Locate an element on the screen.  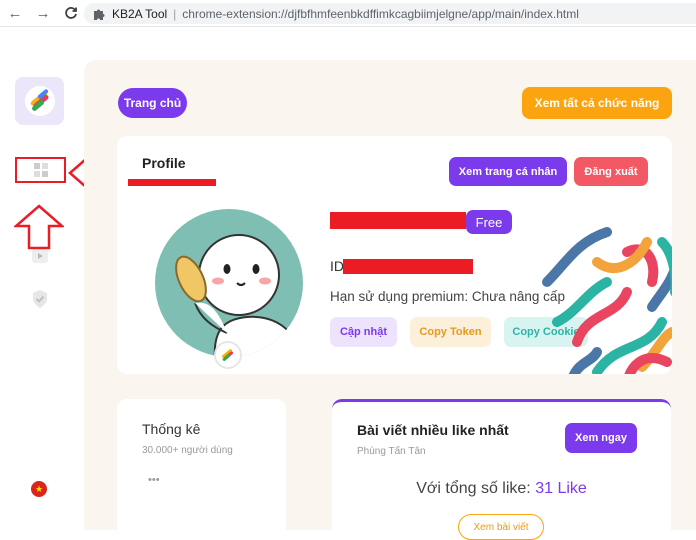
app-logo is located at coordinates (39, 101).